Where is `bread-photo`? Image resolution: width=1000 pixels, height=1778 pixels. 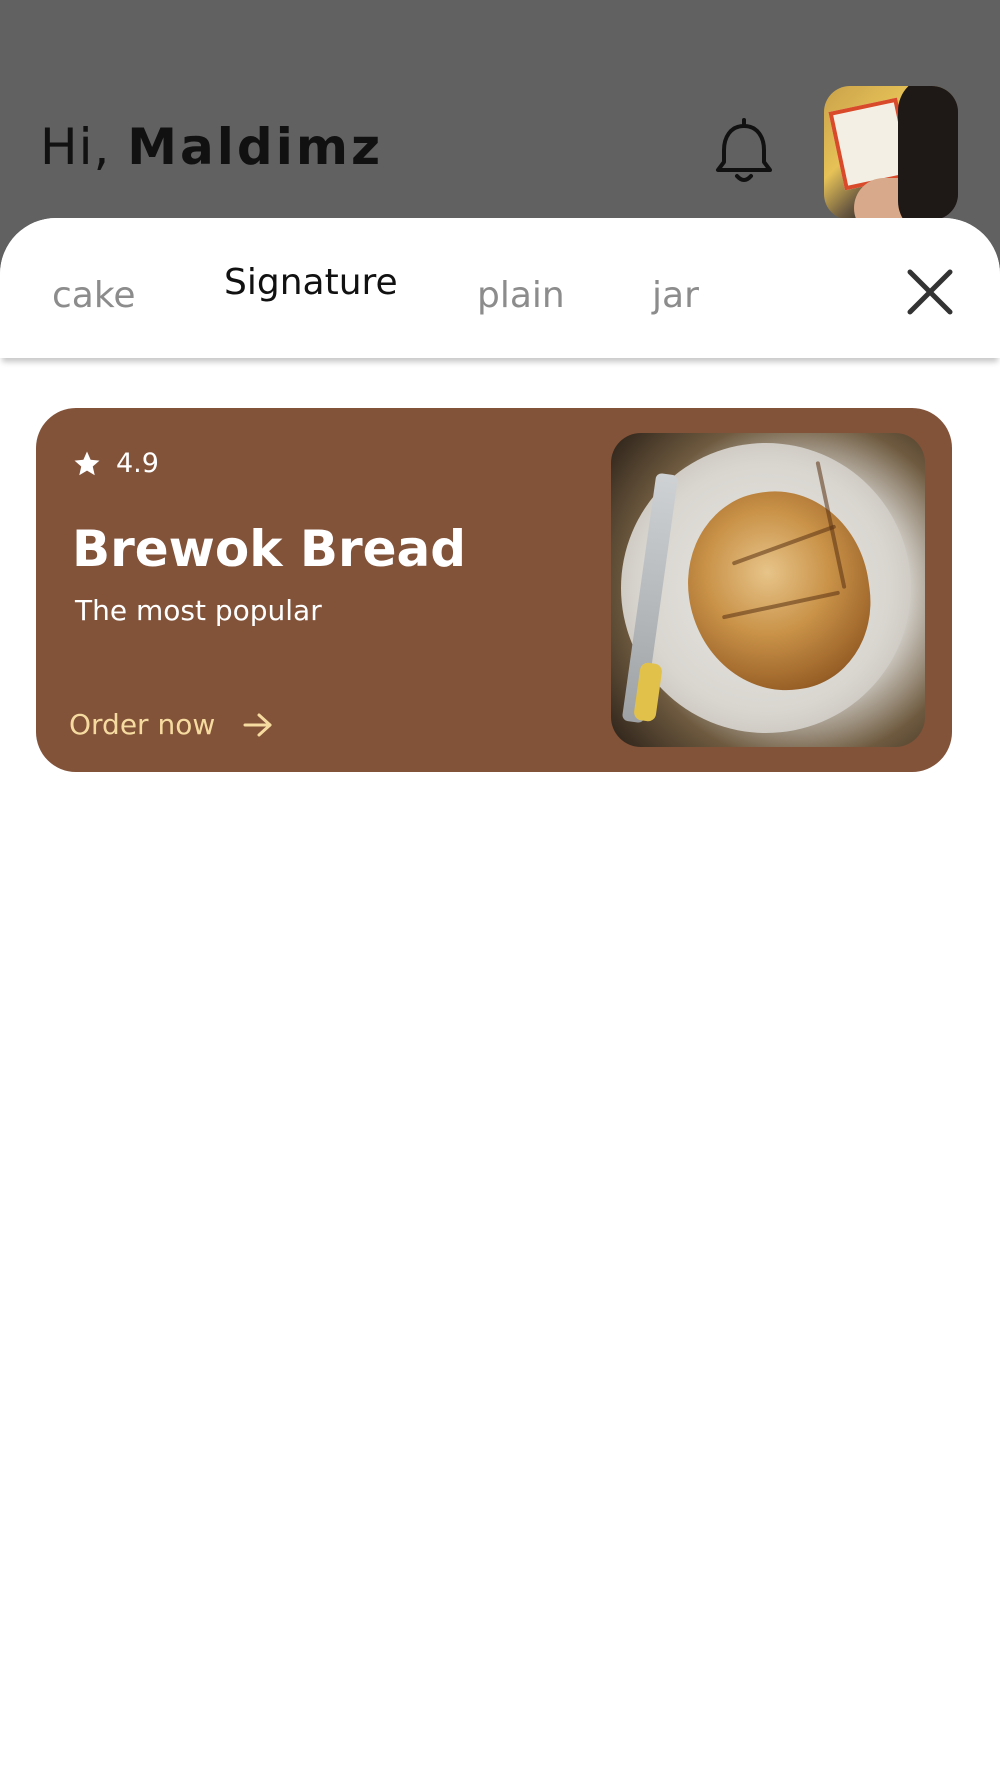 bread-photo is located at coordinates (768, 590).